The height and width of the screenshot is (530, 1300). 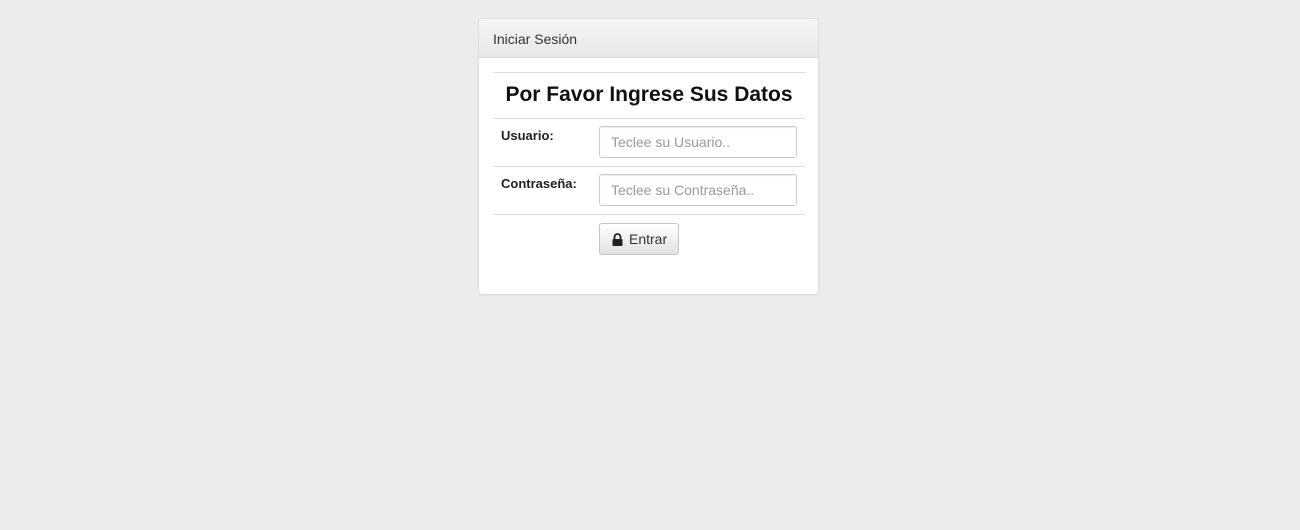 I want to click on username-input, so click(x=698, y=142).